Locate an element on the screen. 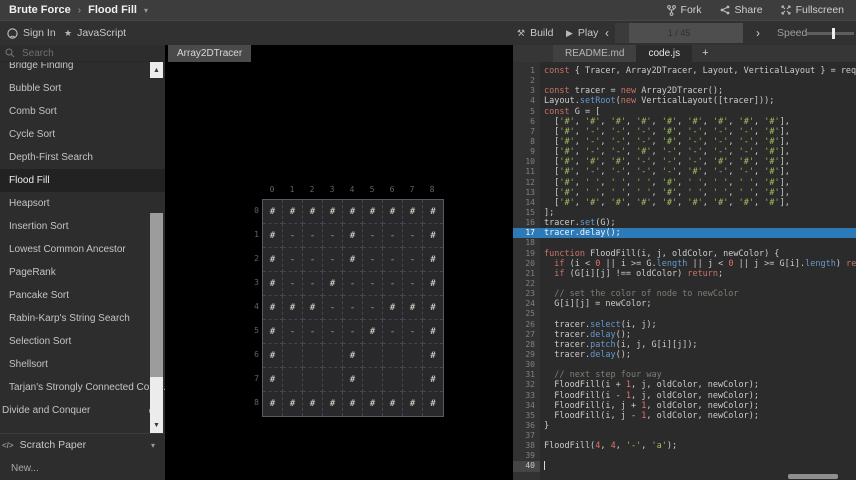  gutter-line-number: 28 is located at coordinates (526, 345).